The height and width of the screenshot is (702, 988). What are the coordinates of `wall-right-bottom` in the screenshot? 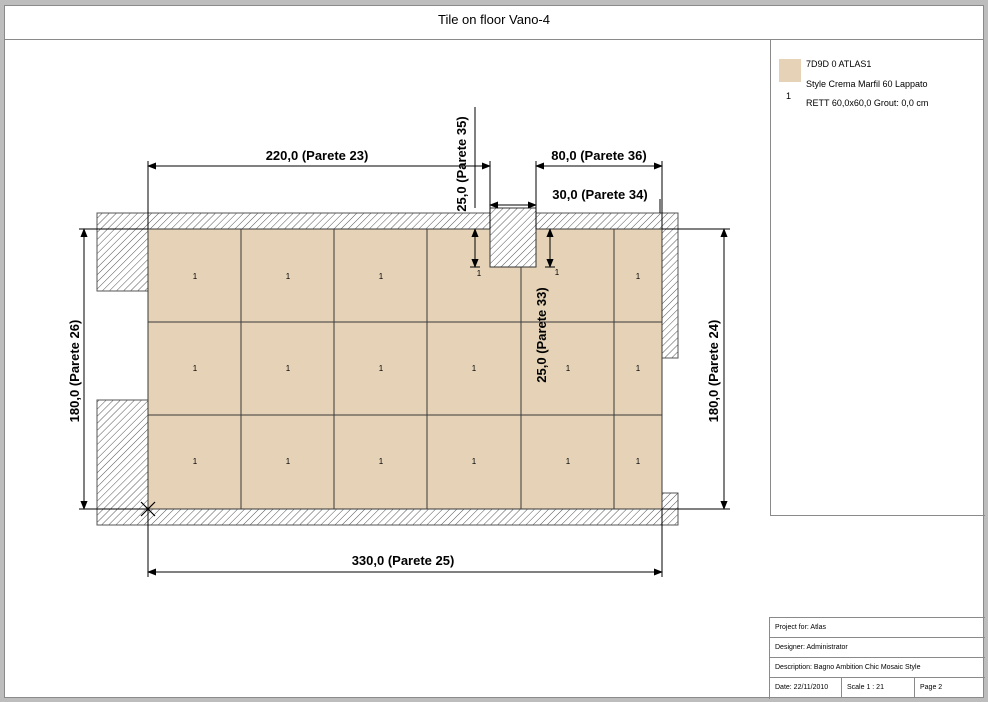 It's located at (670, 501).